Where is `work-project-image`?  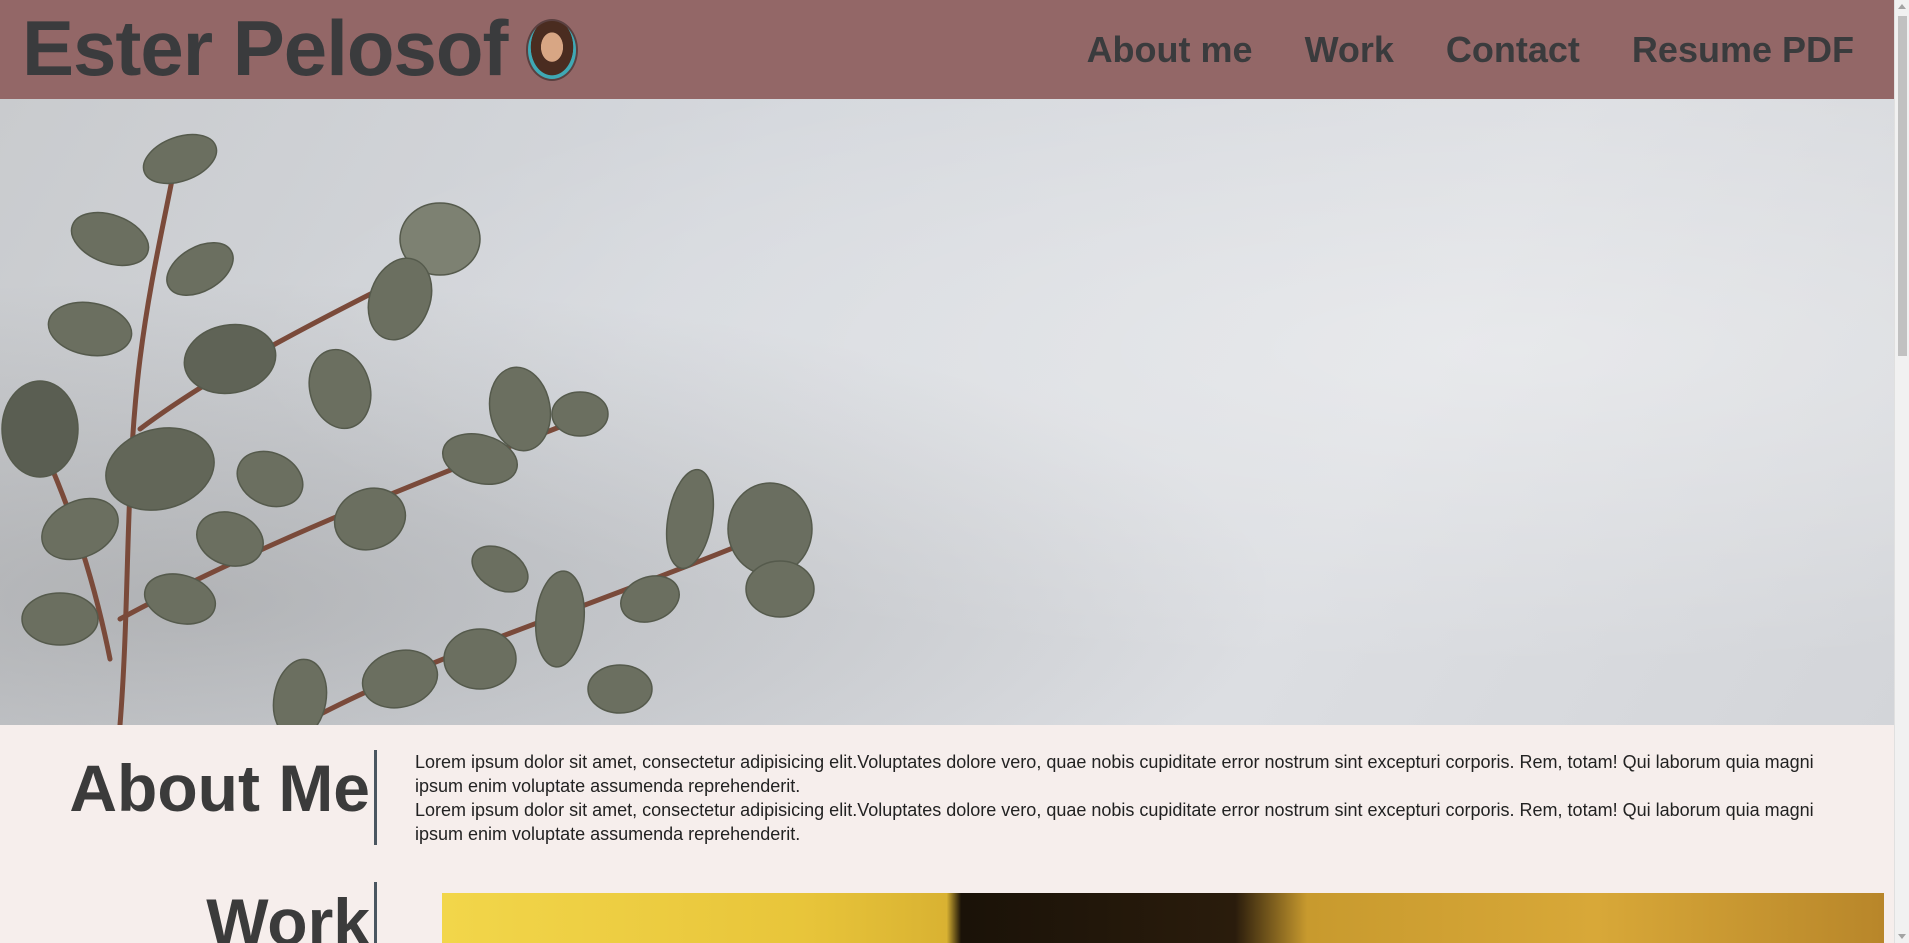
work-project-image is located at coordinates (1163, 918).